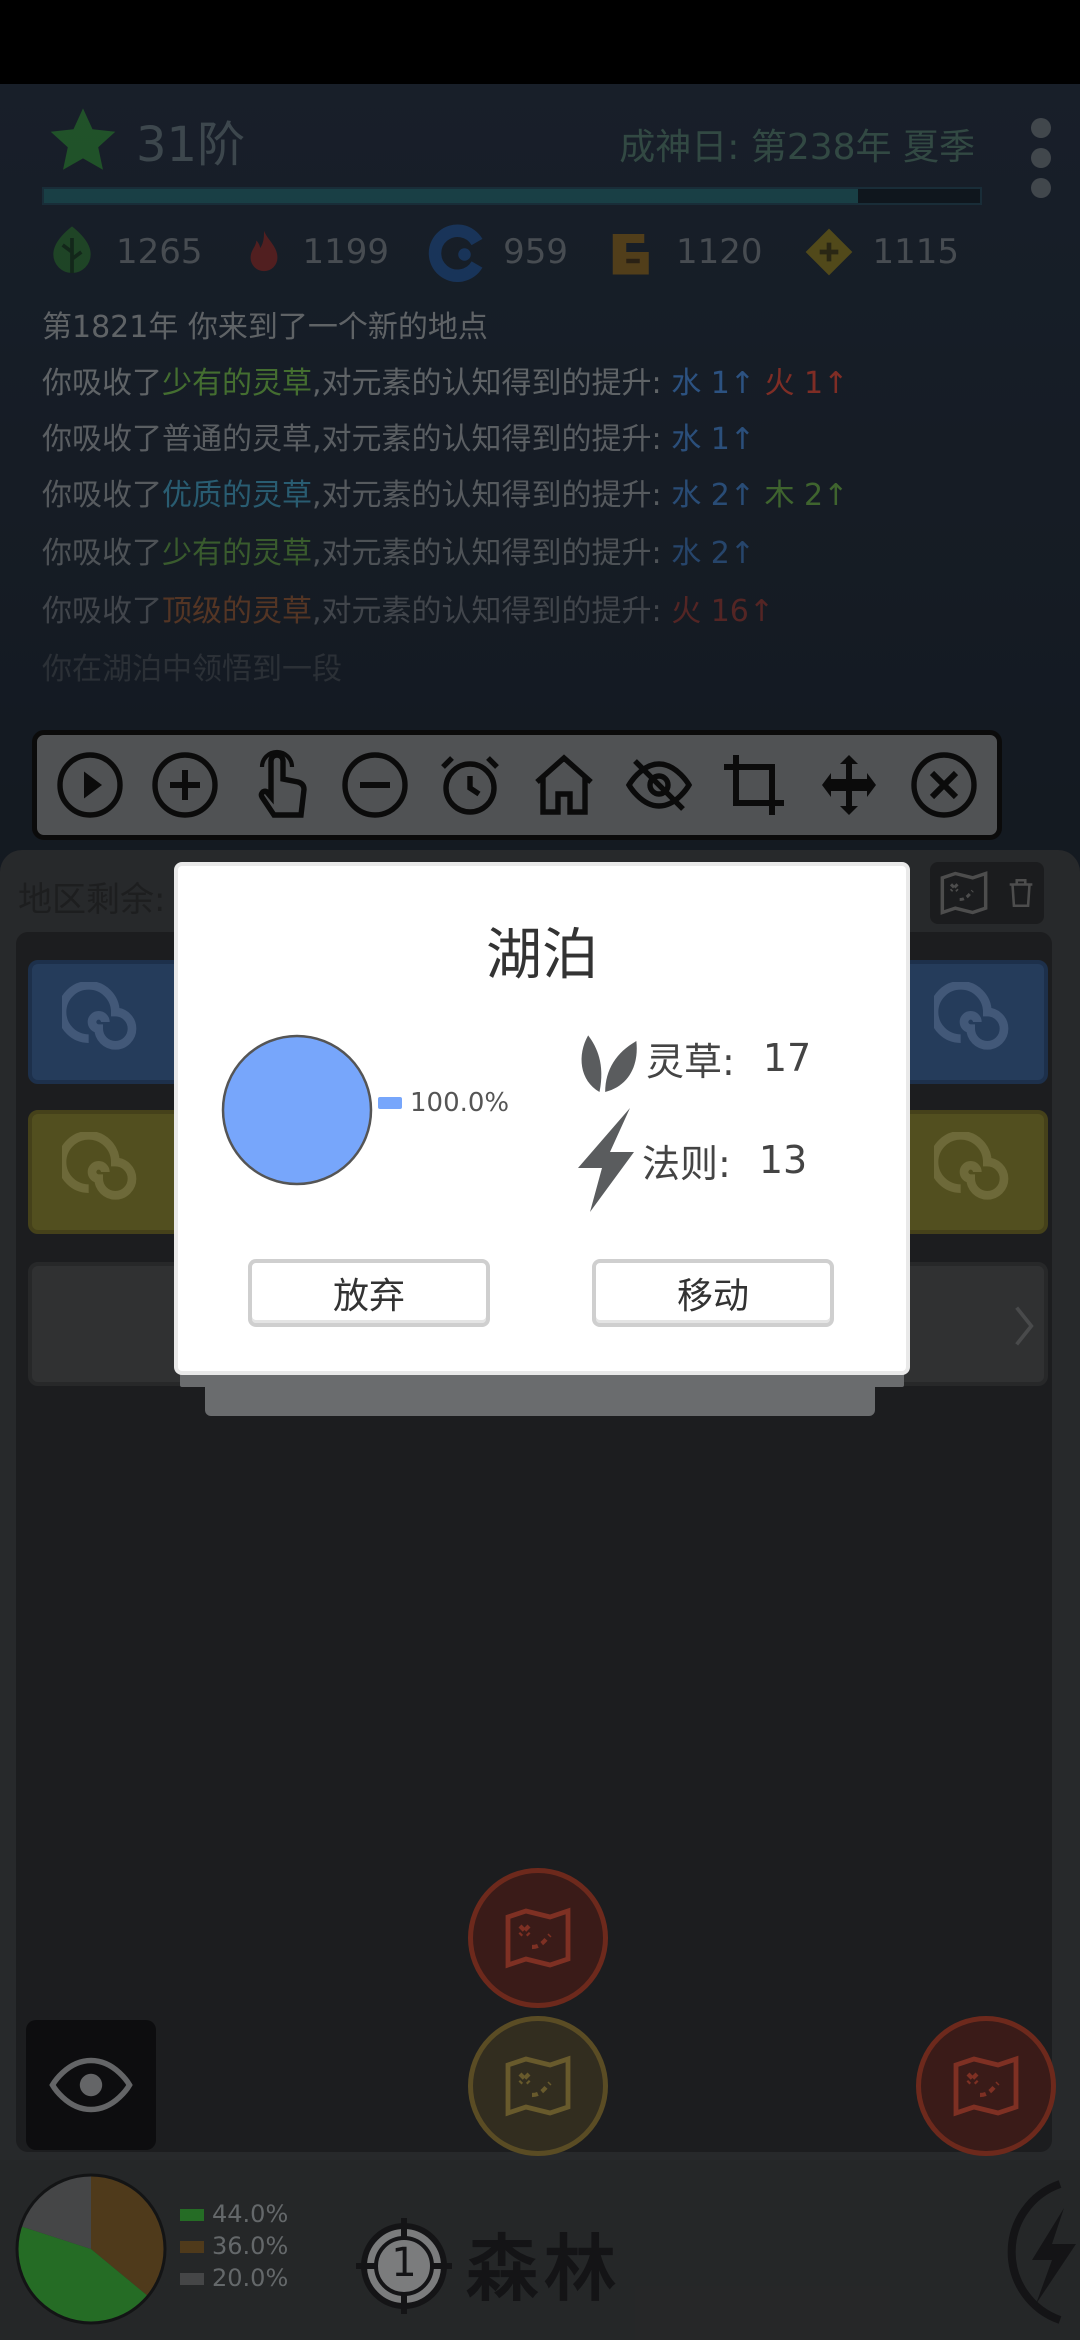 The width and height of the screenshot is (1080, 2340). I want to click on law-stat: 法则: 13, so click(690, 1160).